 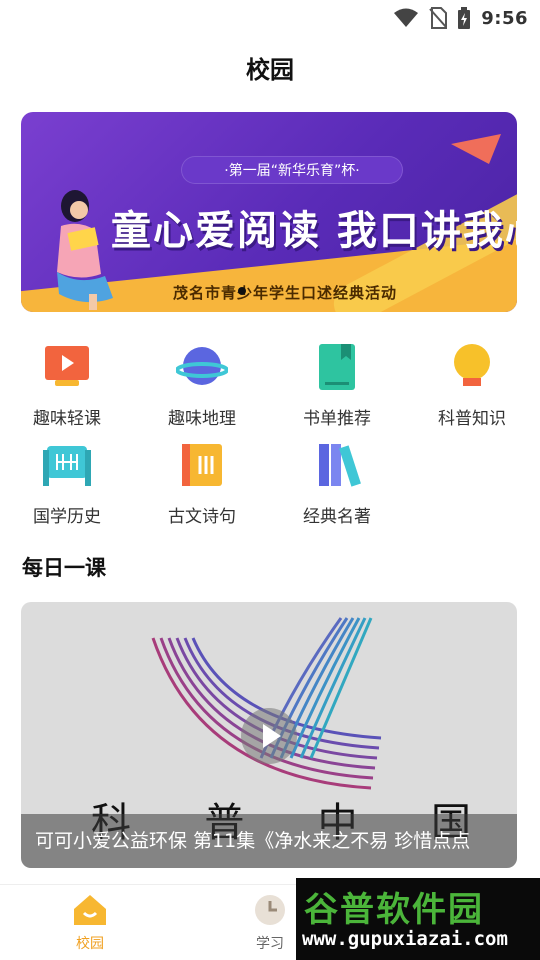 What do you see at coordinates (504, 18) in the screenshot?
I see `status-time: 9:56` at bounding box center [504, 18].